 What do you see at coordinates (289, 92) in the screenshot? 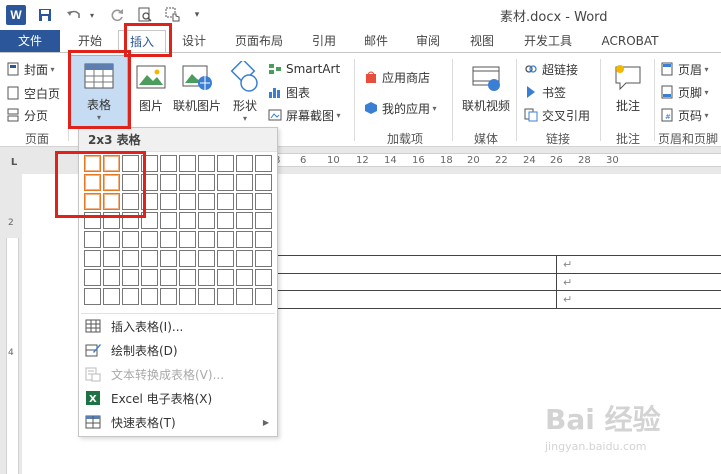
I see `chart-button: 图表` at bounding box center [289, 92].